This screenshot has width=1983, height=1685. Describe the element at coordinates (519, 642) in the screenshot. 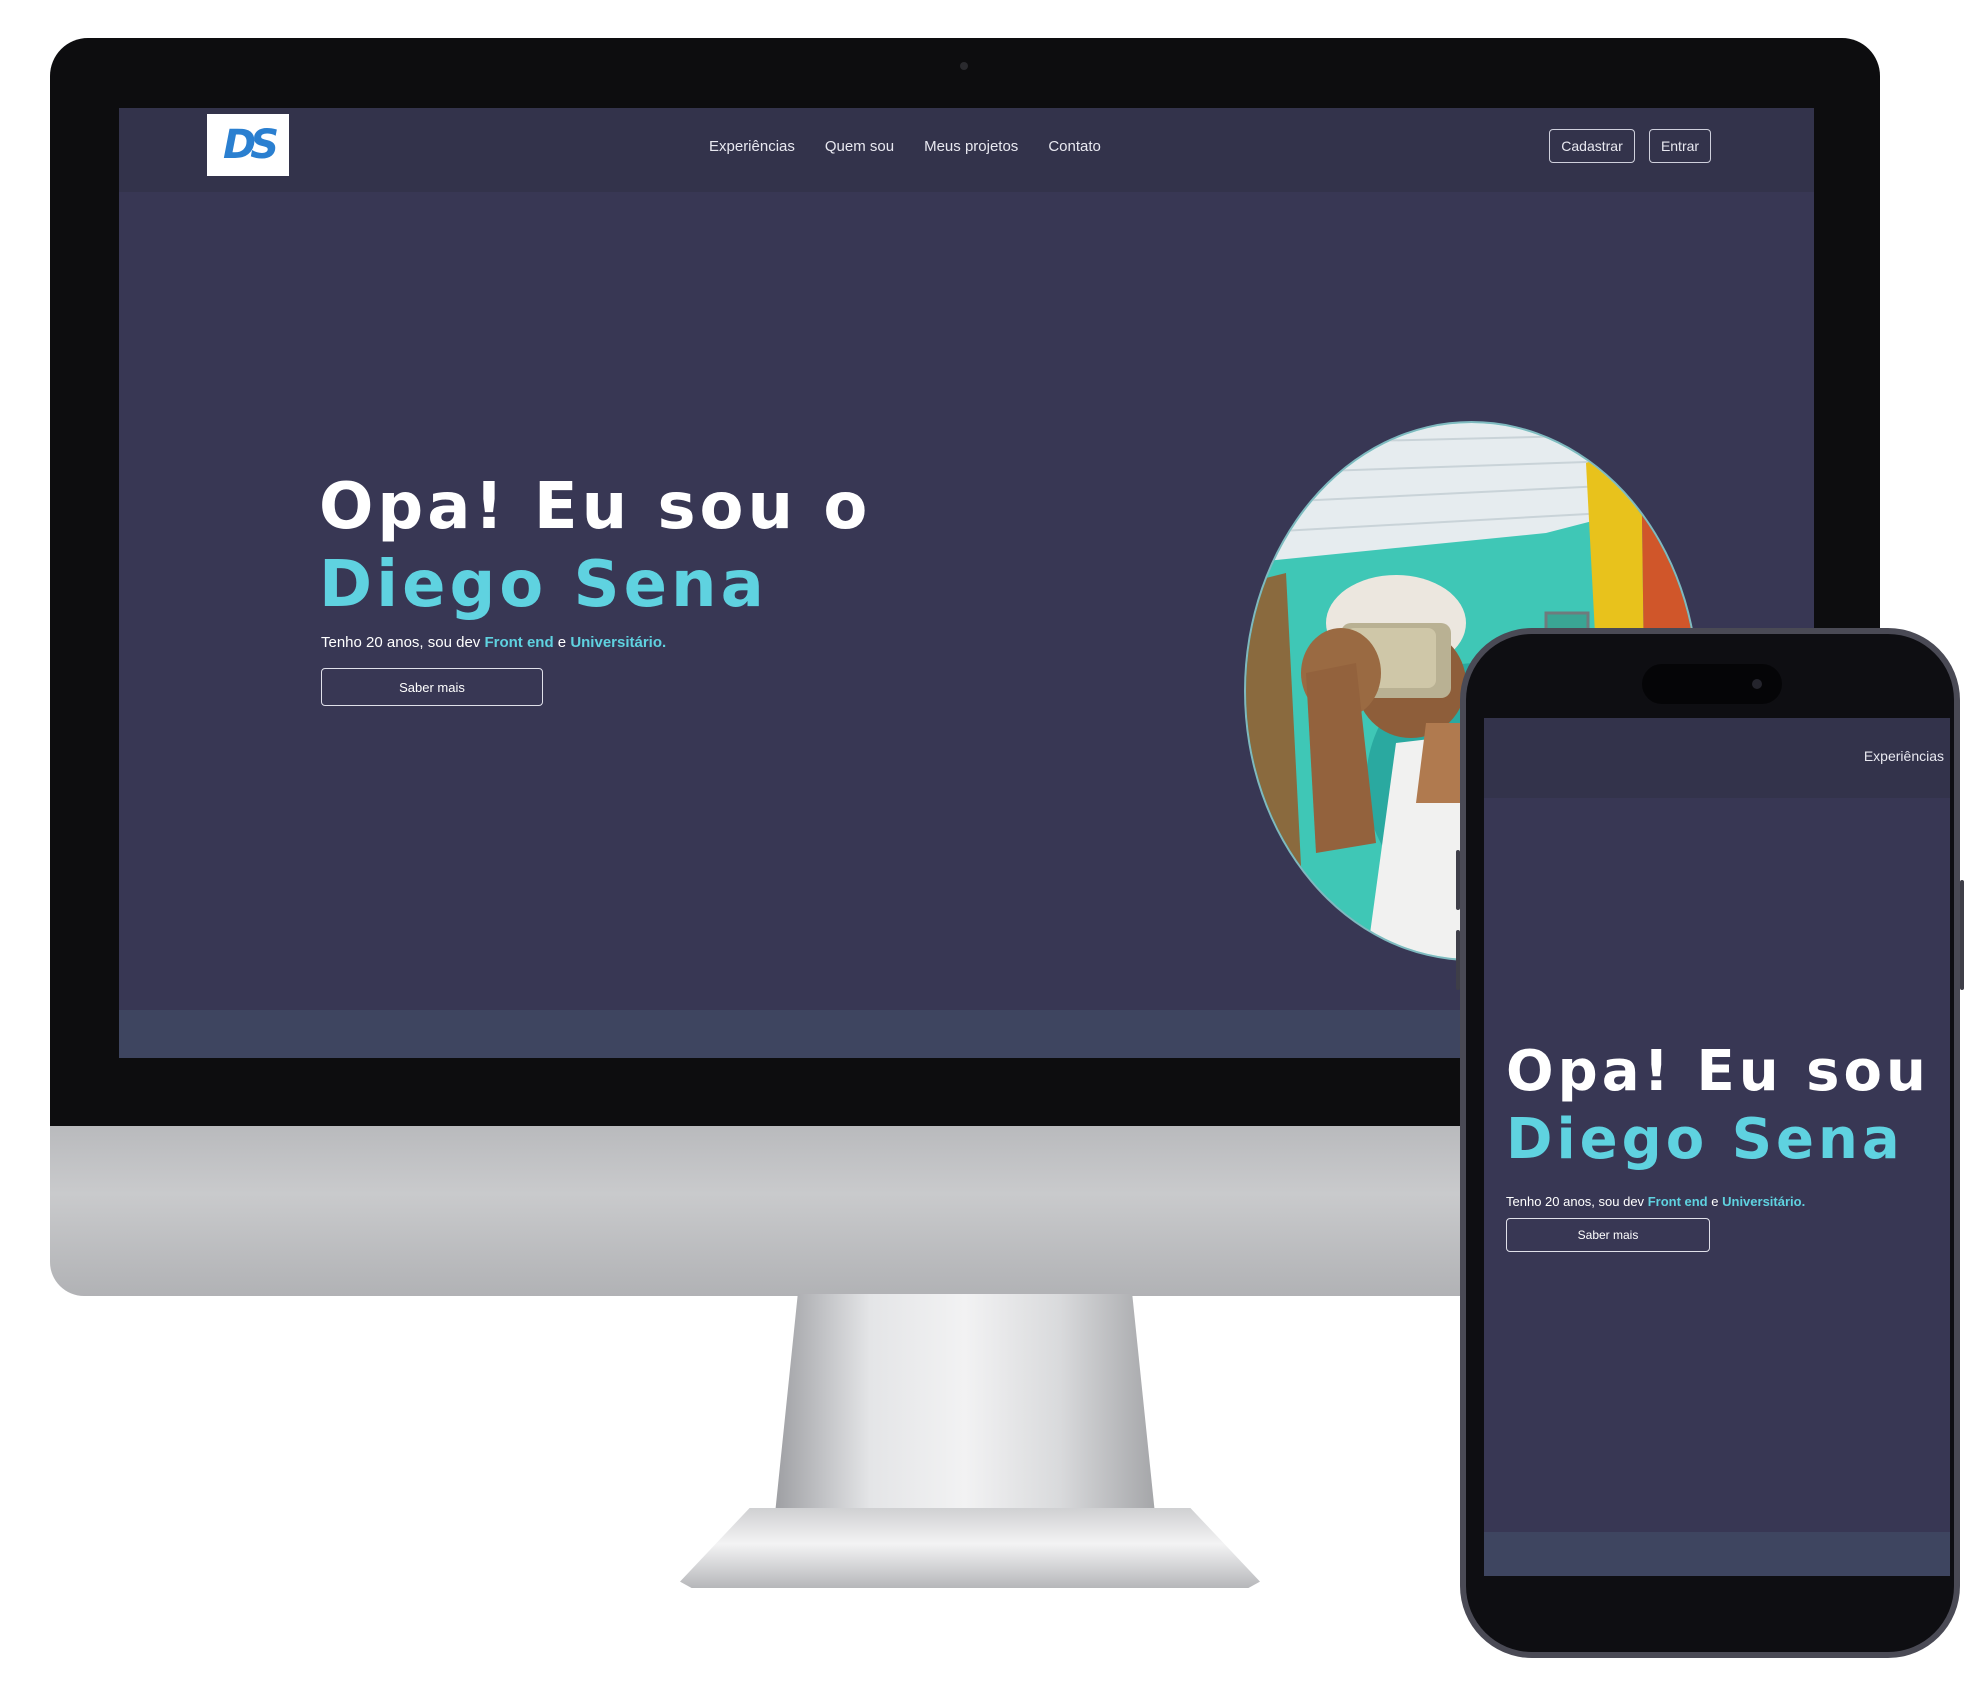

I see `subtitle-front-end: Front end` at that location.